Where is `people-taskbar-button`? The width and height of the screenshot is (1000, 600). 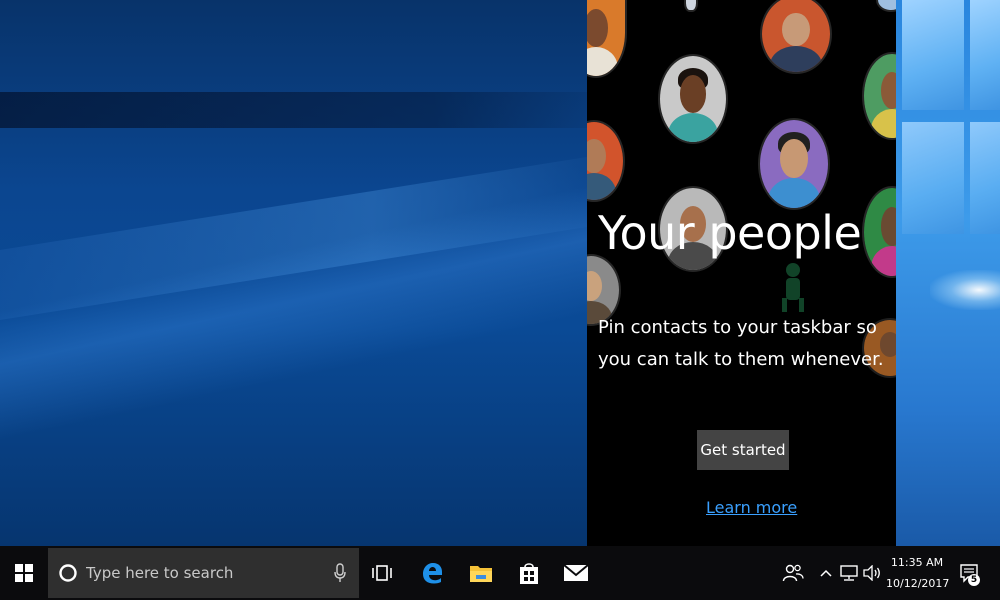 people-taskbar-button is located at coordinates (793, 573).